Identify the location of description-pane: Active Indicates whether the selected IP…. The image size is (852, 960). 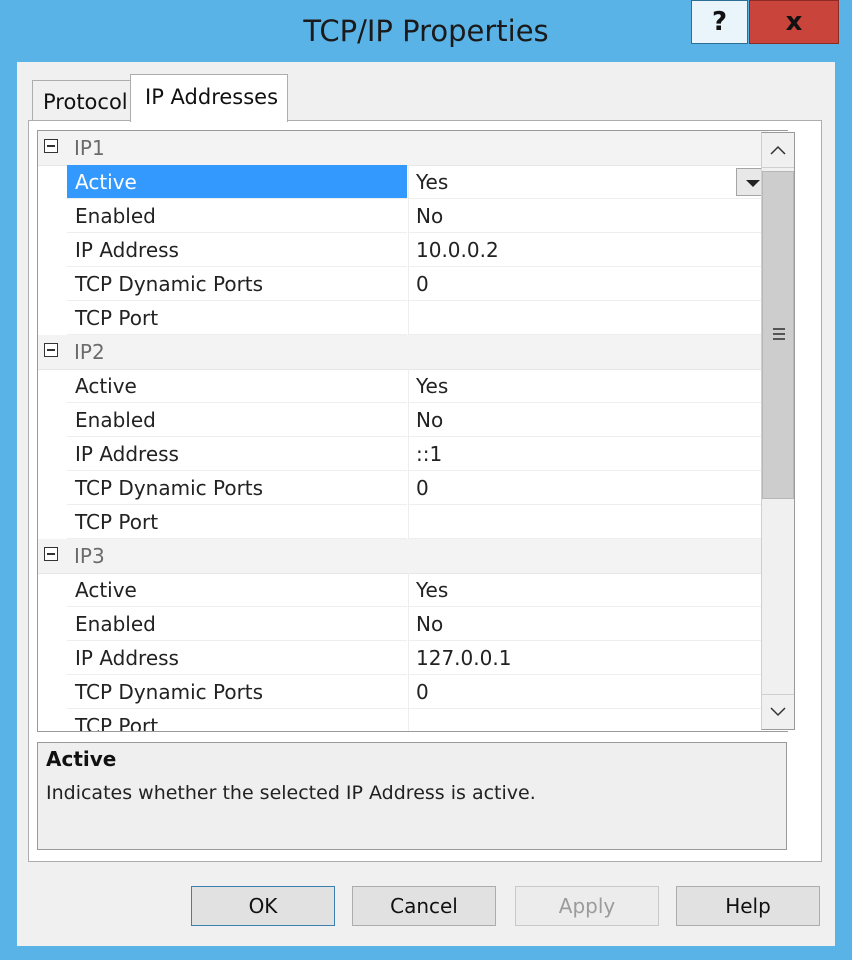
(412, 796).